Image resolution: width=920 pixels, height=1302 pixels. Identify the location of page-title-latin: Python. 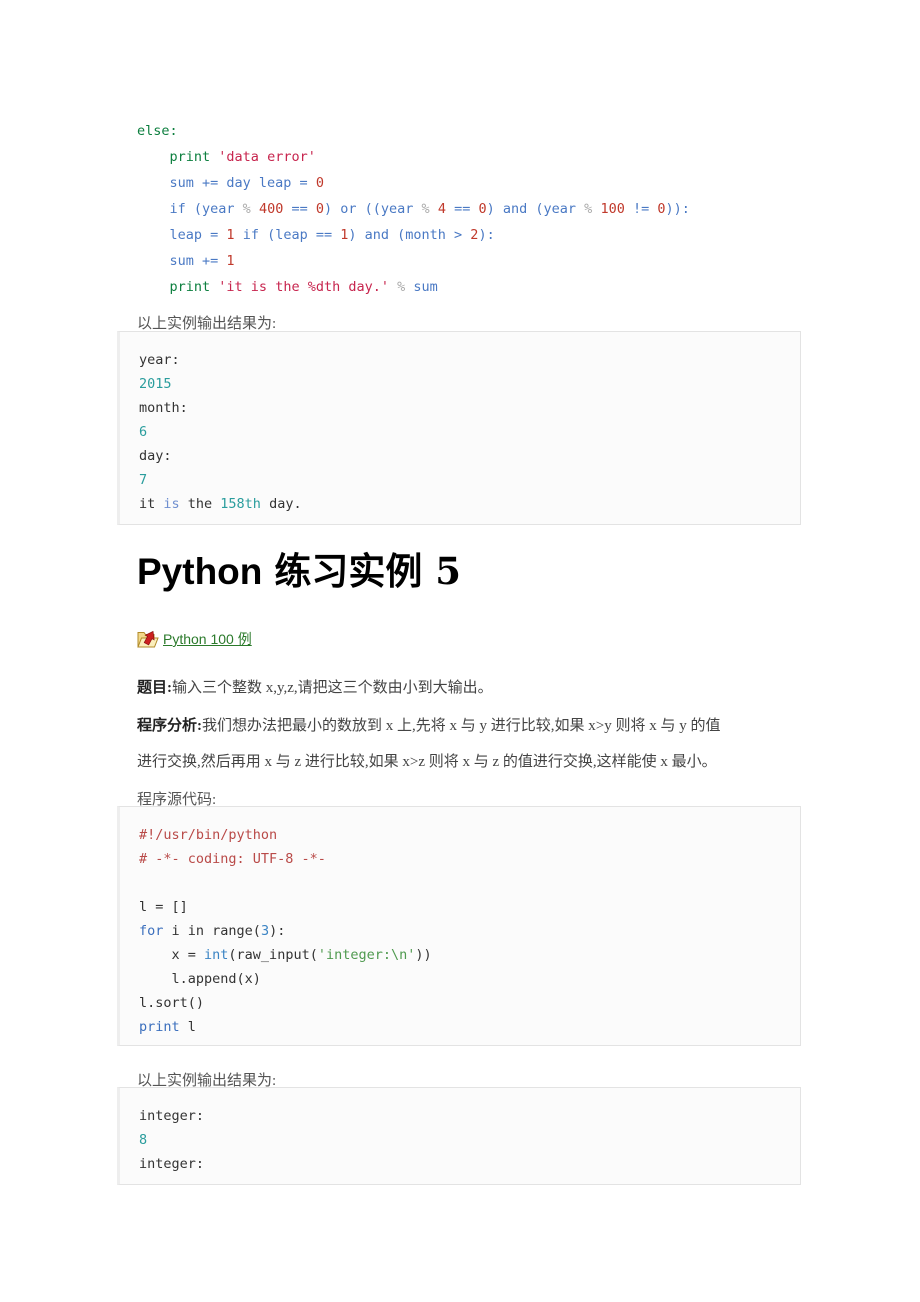
(200, 571).